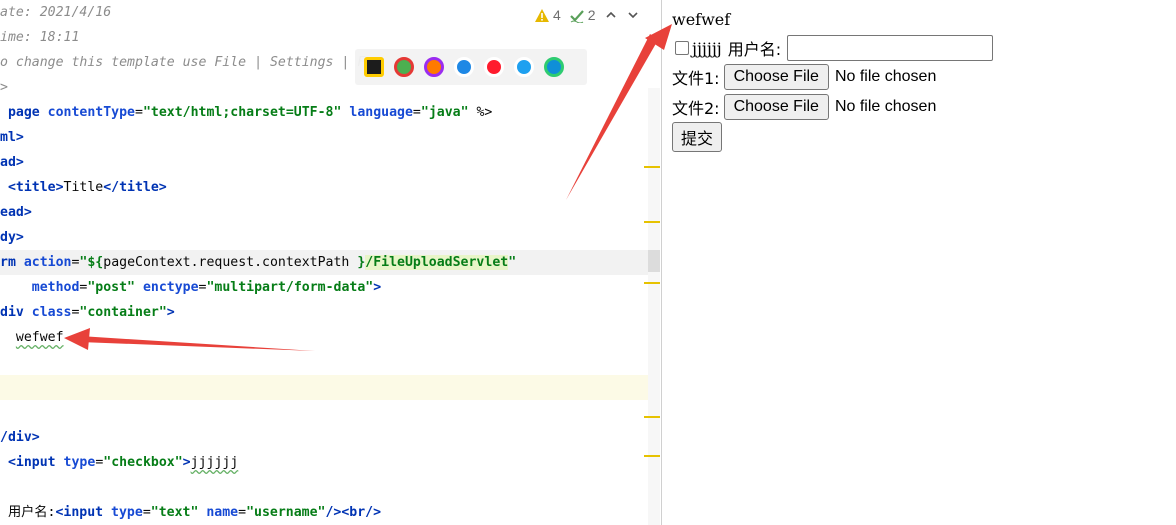 This screenshot has width=1176, height=525. What do you see at coordinates (353, 512) in the screenshot?
I see `code-token: /><br/>` at bounding box center [353, 512].